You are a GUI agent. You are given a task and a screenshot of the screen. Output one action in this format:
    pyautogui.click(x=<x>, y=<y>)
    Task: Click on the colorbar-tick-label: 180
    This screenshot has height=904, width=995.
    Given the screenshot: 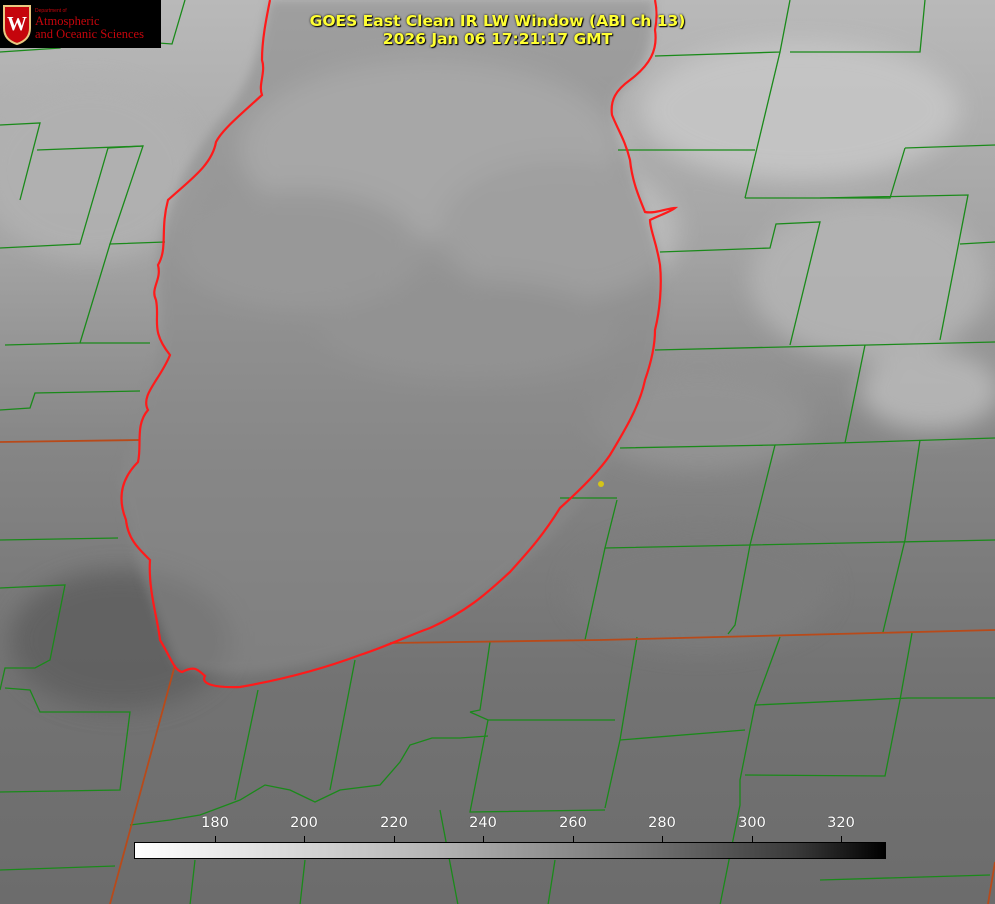 What is the action you would take?
    pyautogui.click(x=215, y=823)
    